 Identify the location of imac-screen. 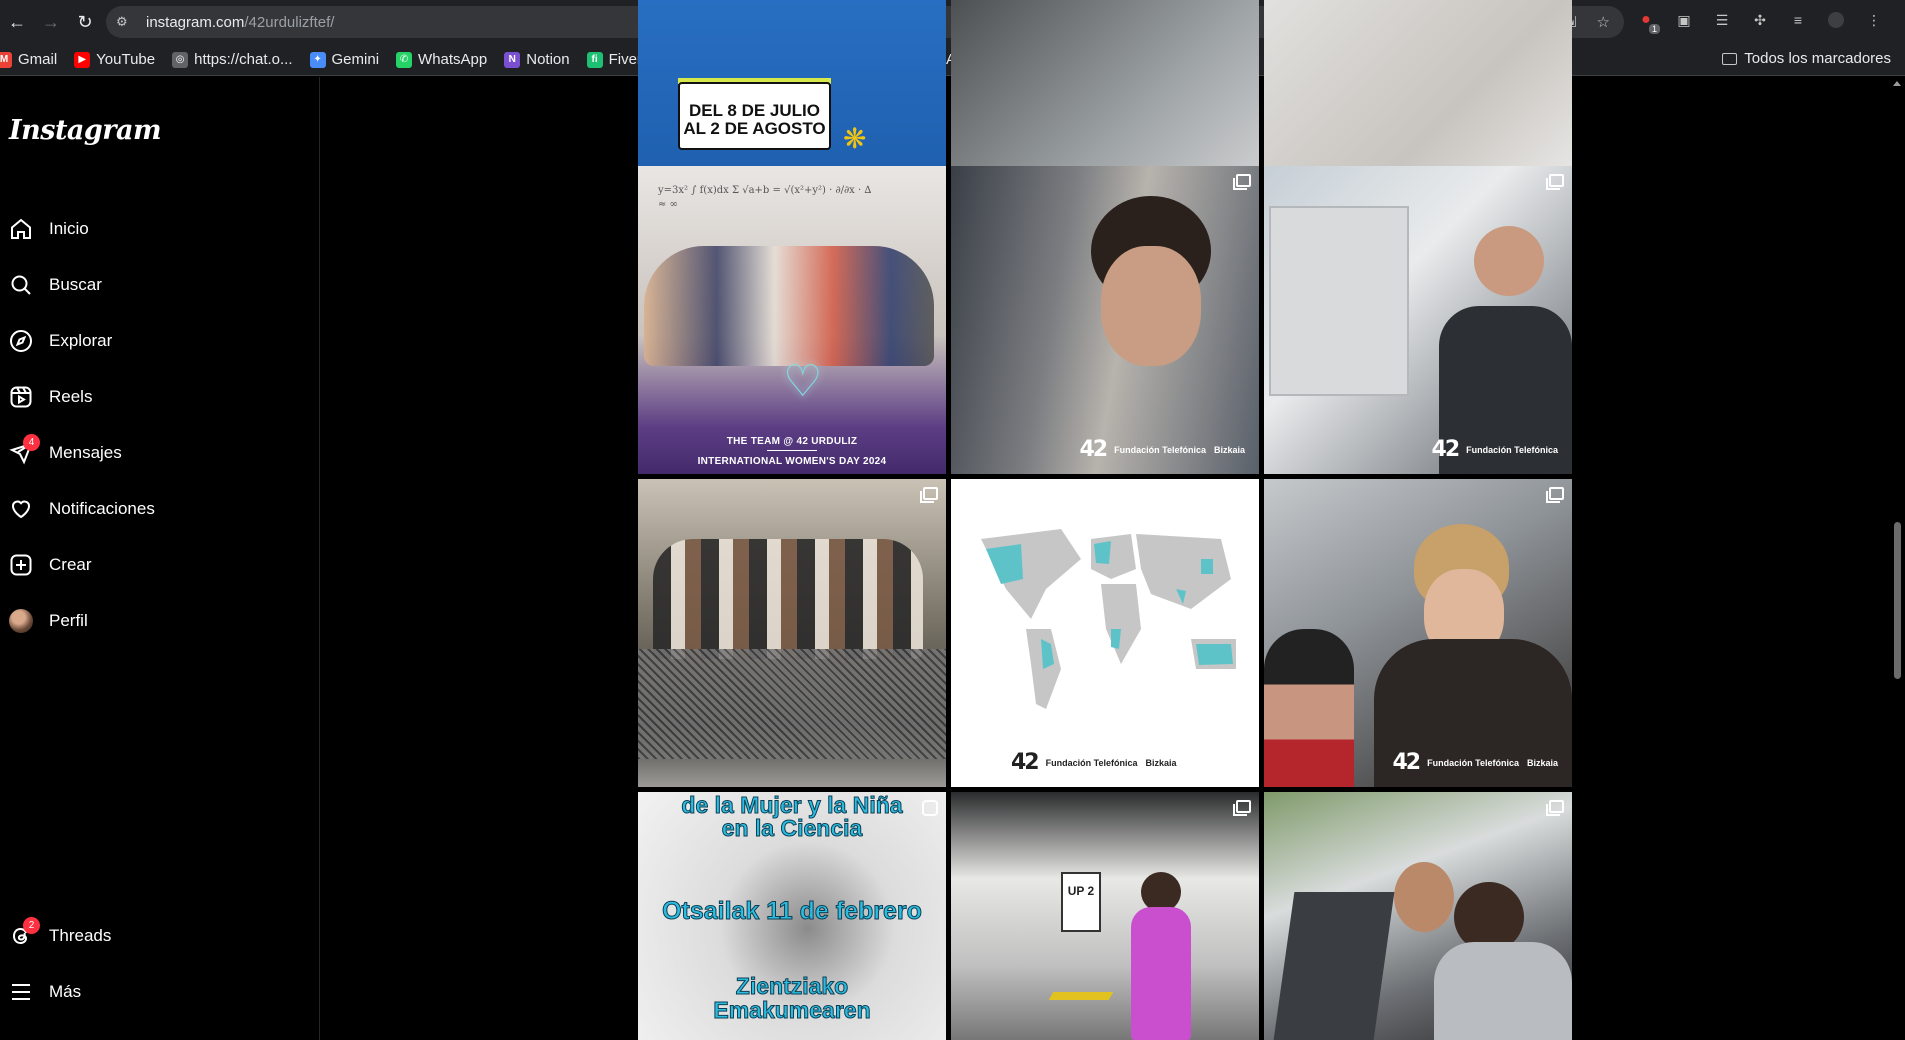
(1339, 301).